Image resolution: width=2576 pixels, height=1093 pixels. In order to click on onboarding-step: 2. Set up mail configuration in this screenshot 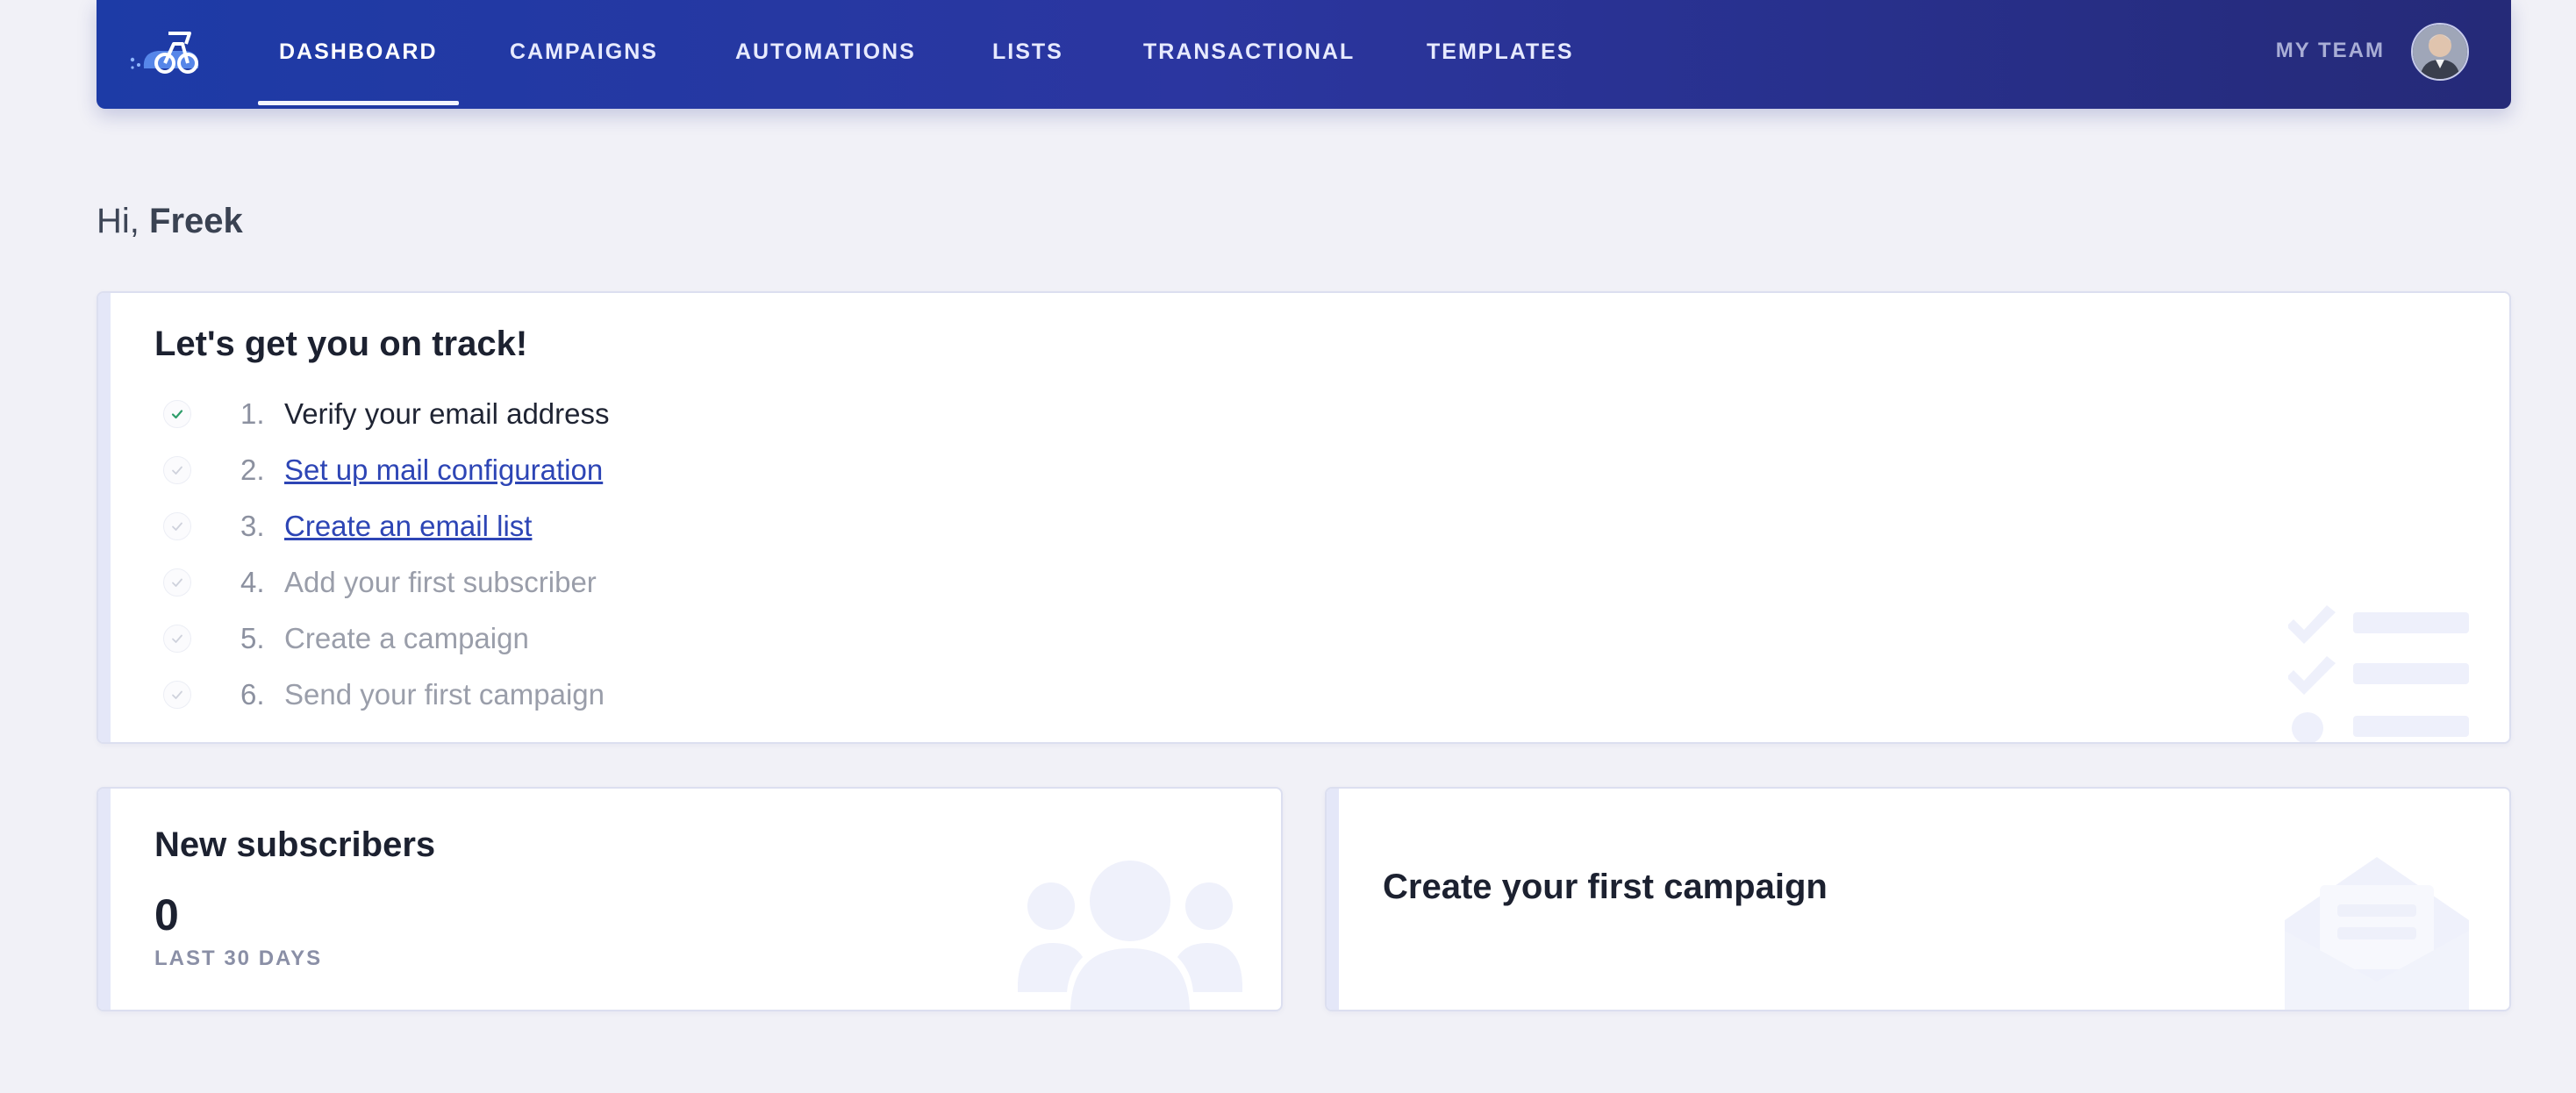, I will do `click(378, 470)`.